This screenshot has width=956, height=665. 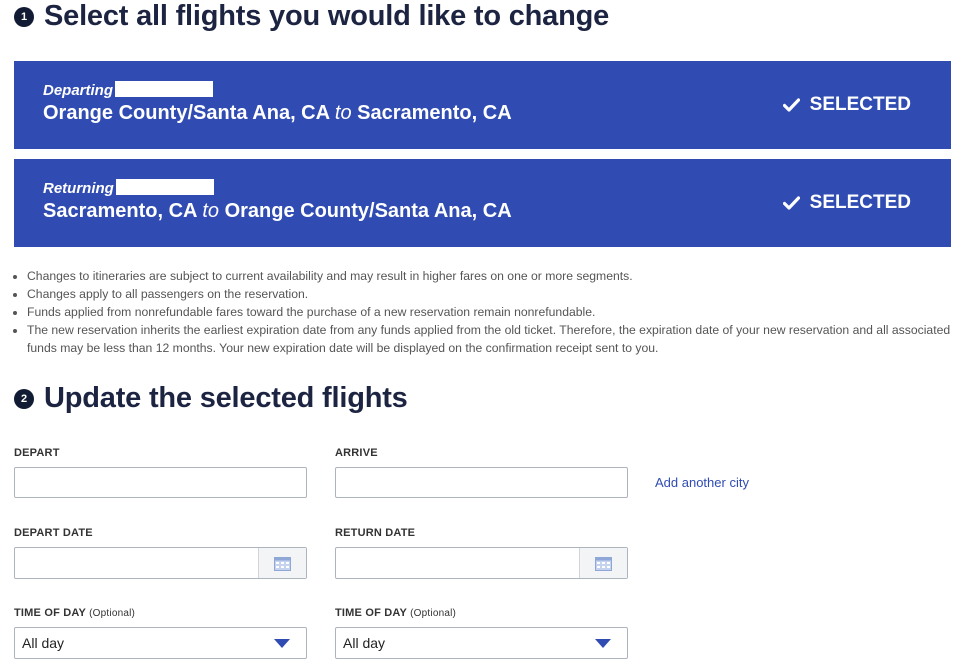 What do you see at coordinates (160, 563) in the screenshot?
I see `depart-date-field` at bounding box center [160, 563].